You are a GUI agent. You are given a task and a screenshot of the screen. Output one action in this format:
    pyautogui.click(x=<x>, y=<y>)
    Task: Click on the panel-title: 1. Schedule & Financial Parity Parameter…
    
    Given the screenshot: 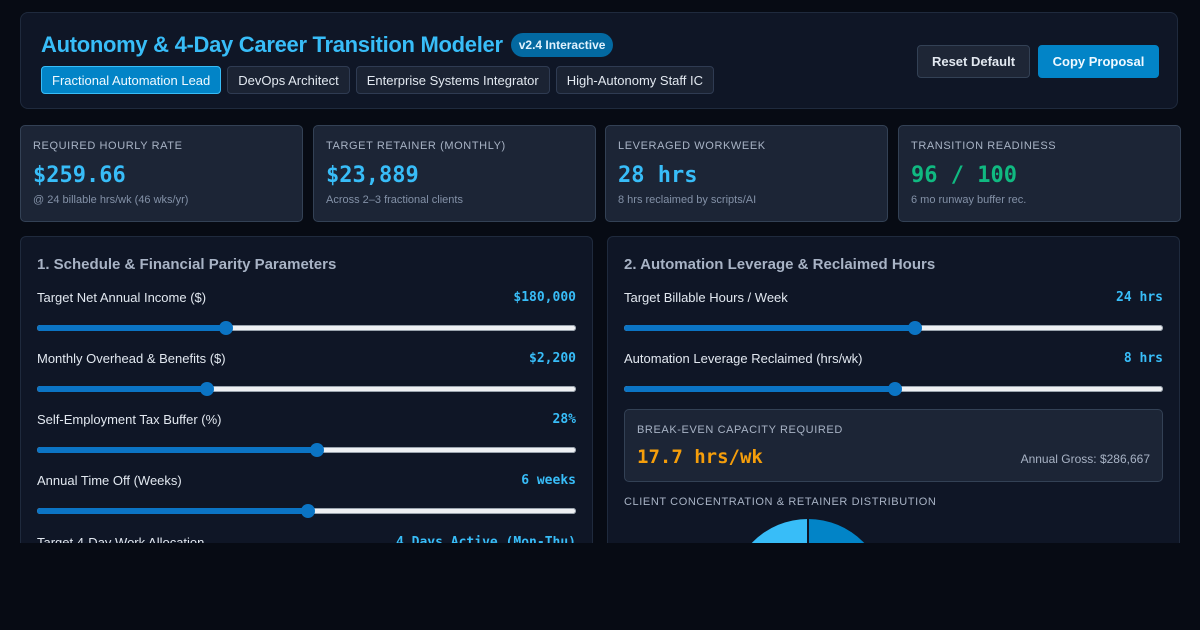 What is the action you would take?
    pyautogui.click(x=187, y=264)
    